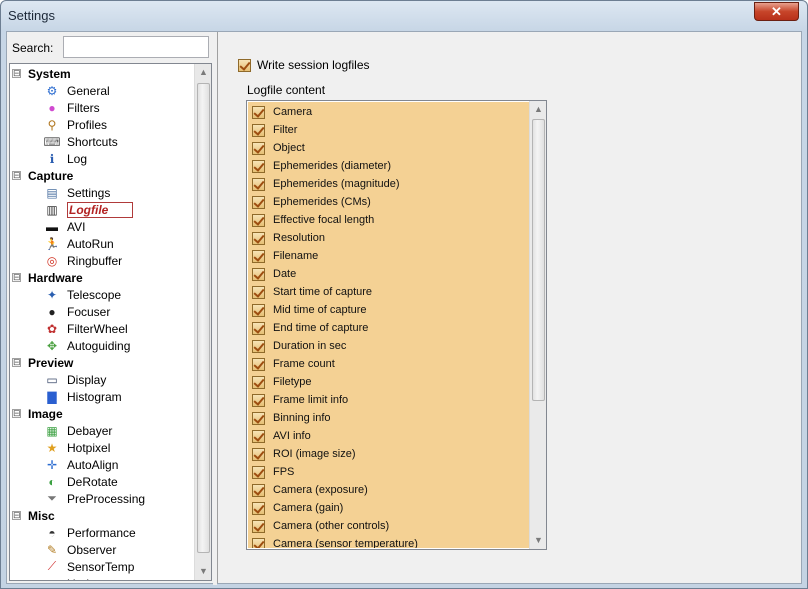 The width and height of the screenshot is (808, 589). Describe the element at coordinates (304, 65) in the screenshot. I see `write-session-row: Write session logfiles` at that location.